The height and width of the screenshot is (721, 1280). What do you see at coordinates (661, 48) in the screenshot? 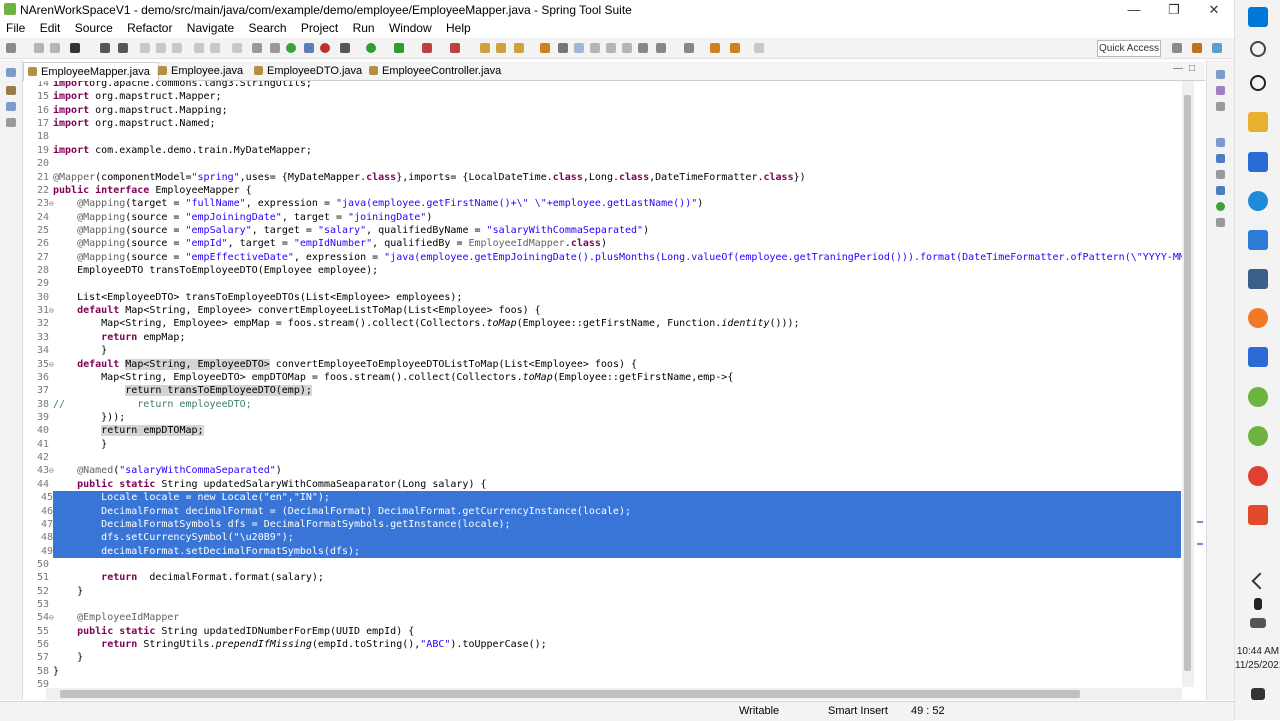
I see `next-annotation-icon` at bounding box center [661, 48].